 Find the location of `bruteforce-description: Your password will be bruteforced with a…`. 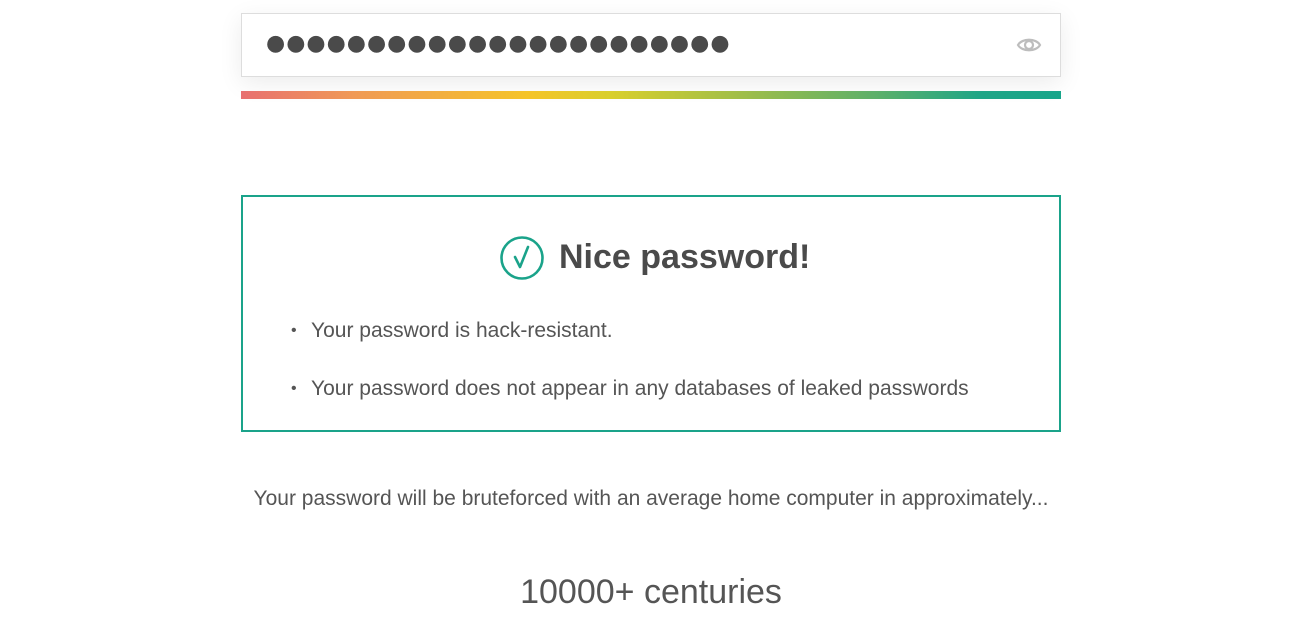

bruteforce-description: Your password will be bruteforced with a… is located at coordinates (651, 498).